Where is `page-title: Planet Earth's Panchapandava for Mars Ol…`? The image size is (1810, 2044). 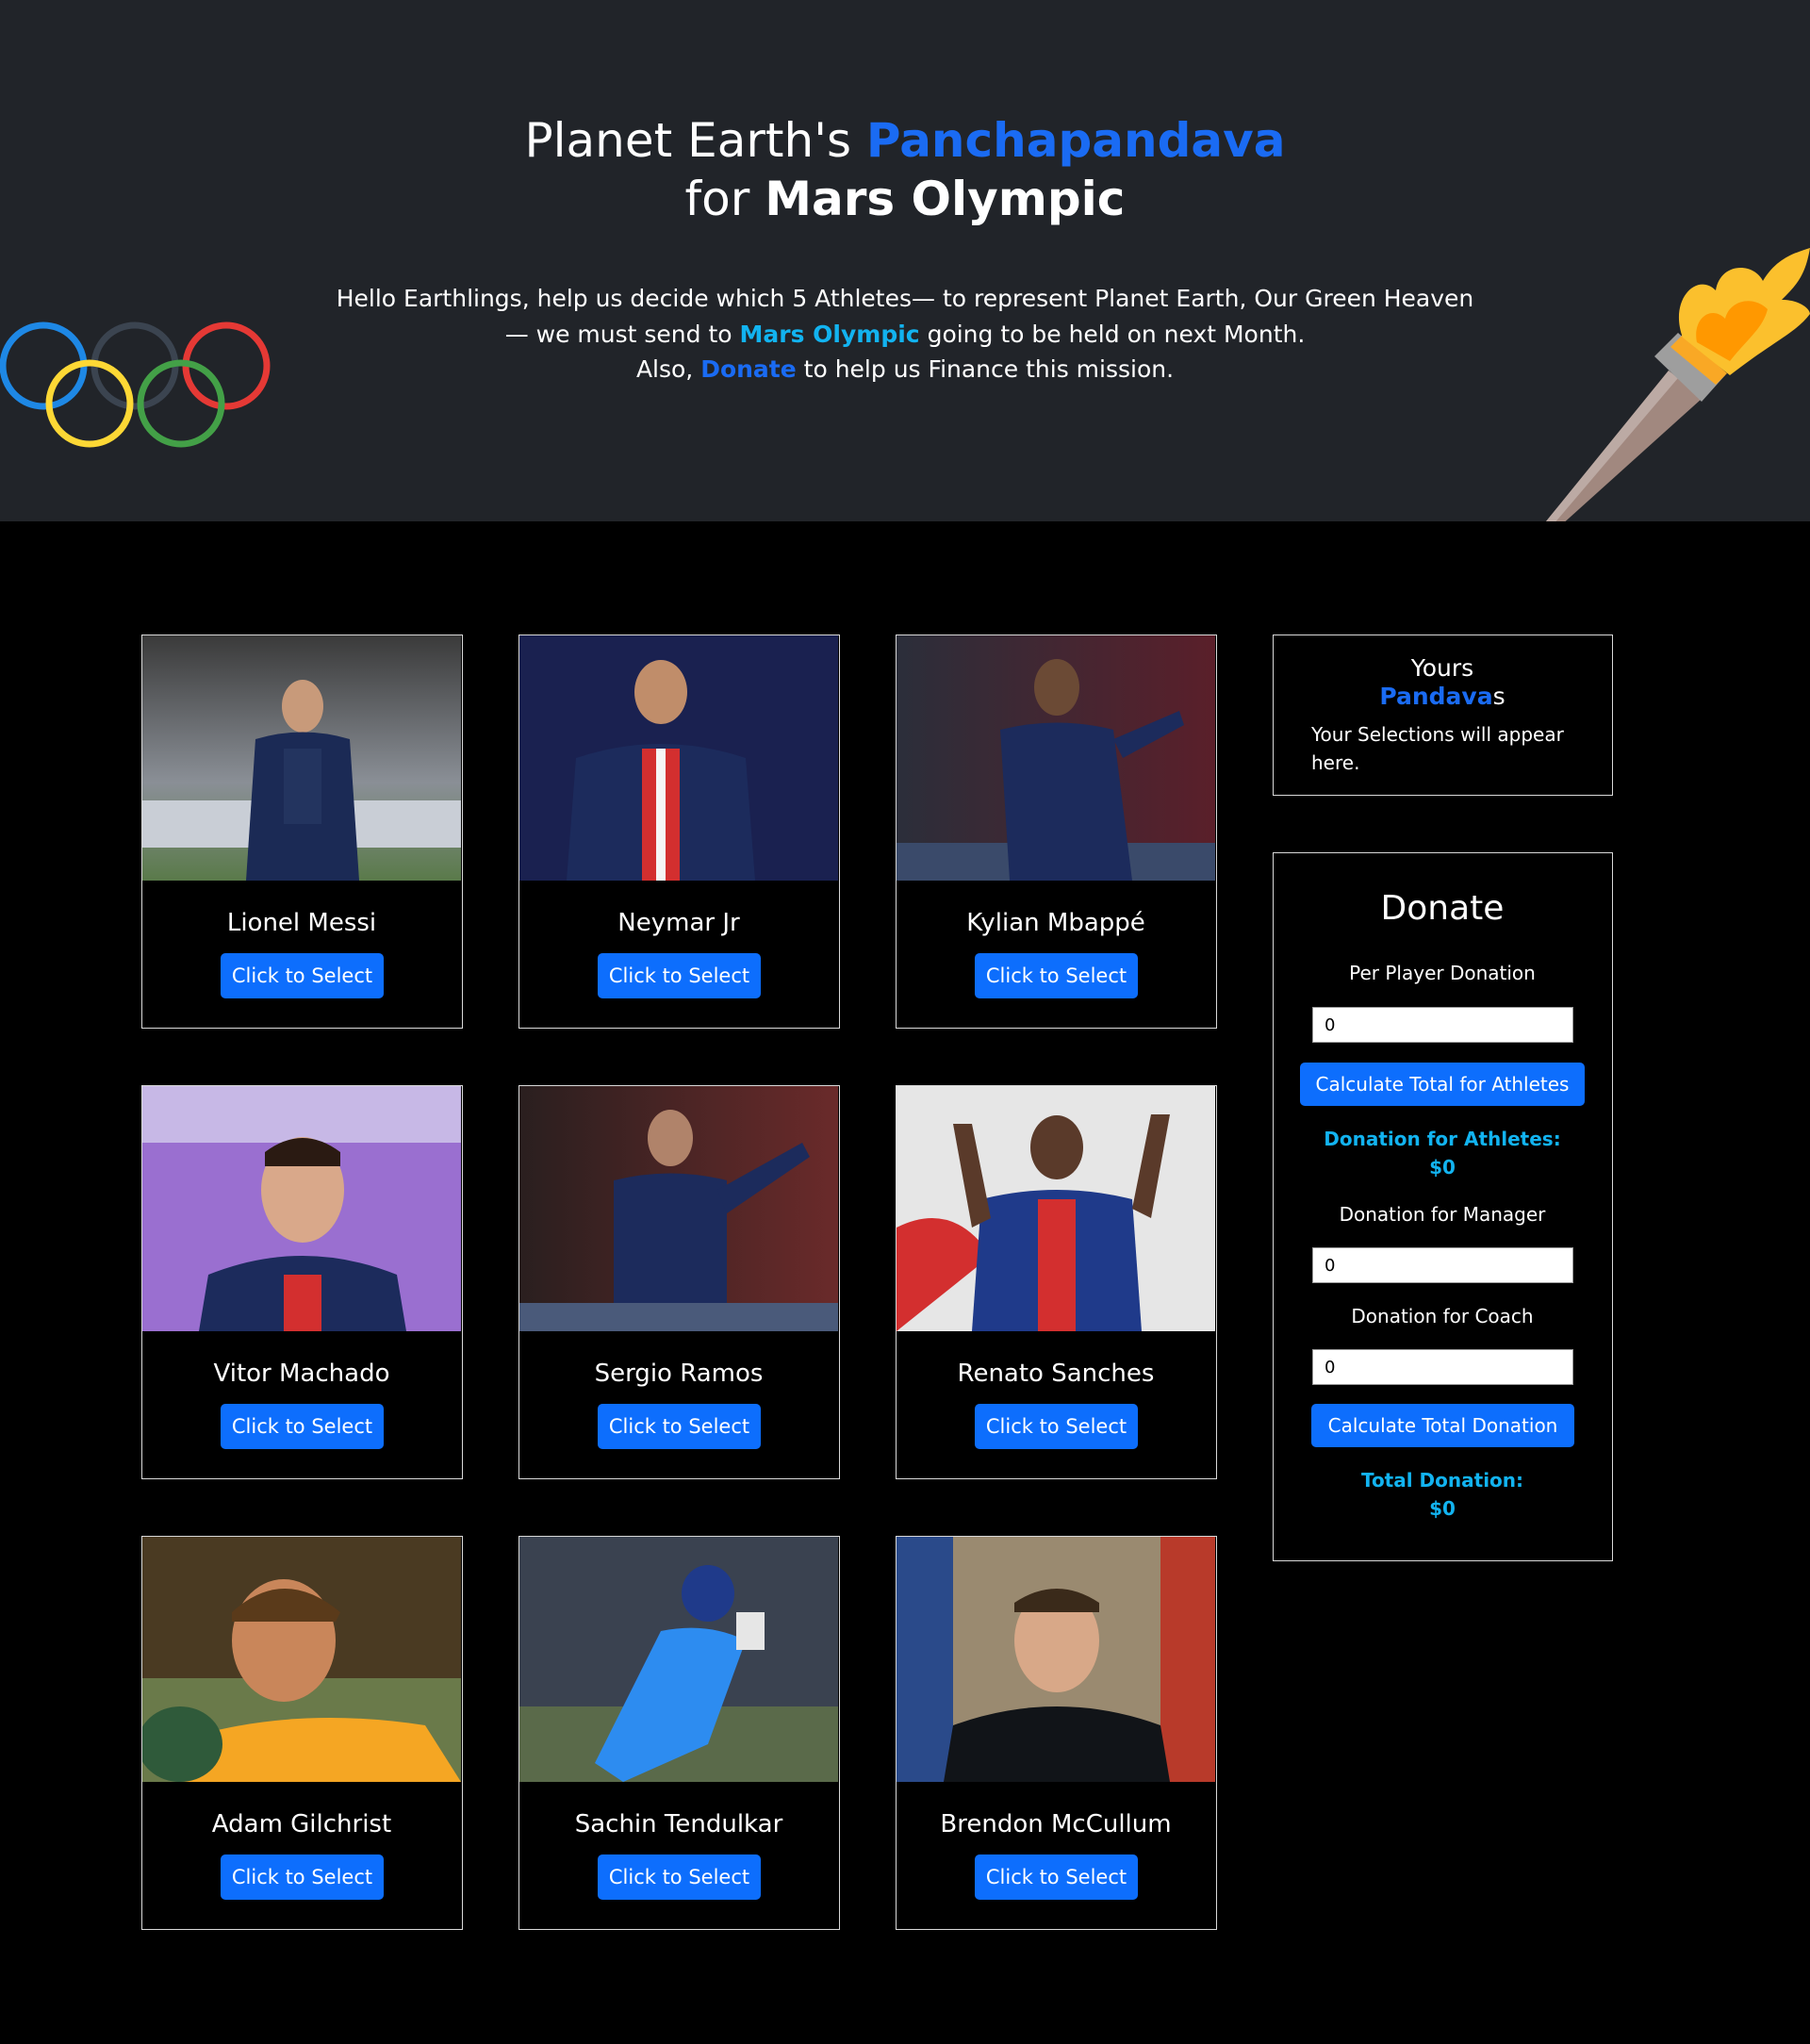 page-title: Planet Earth's Panchapandava for Mars Ol… is located at coordinates (905, 169).